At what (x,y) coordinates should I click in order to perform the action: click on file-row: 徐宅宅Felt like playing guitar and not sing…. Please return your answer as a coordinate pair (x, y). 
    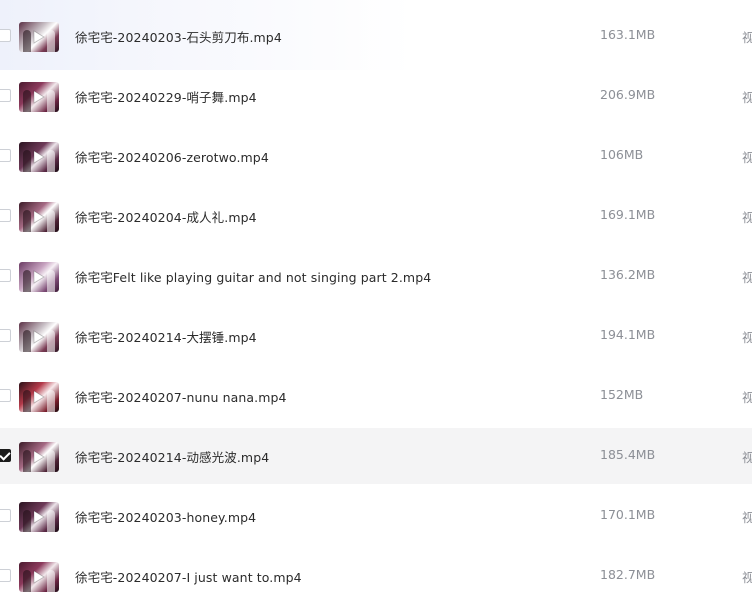
    Looking at the image, I should click on (376, 276).